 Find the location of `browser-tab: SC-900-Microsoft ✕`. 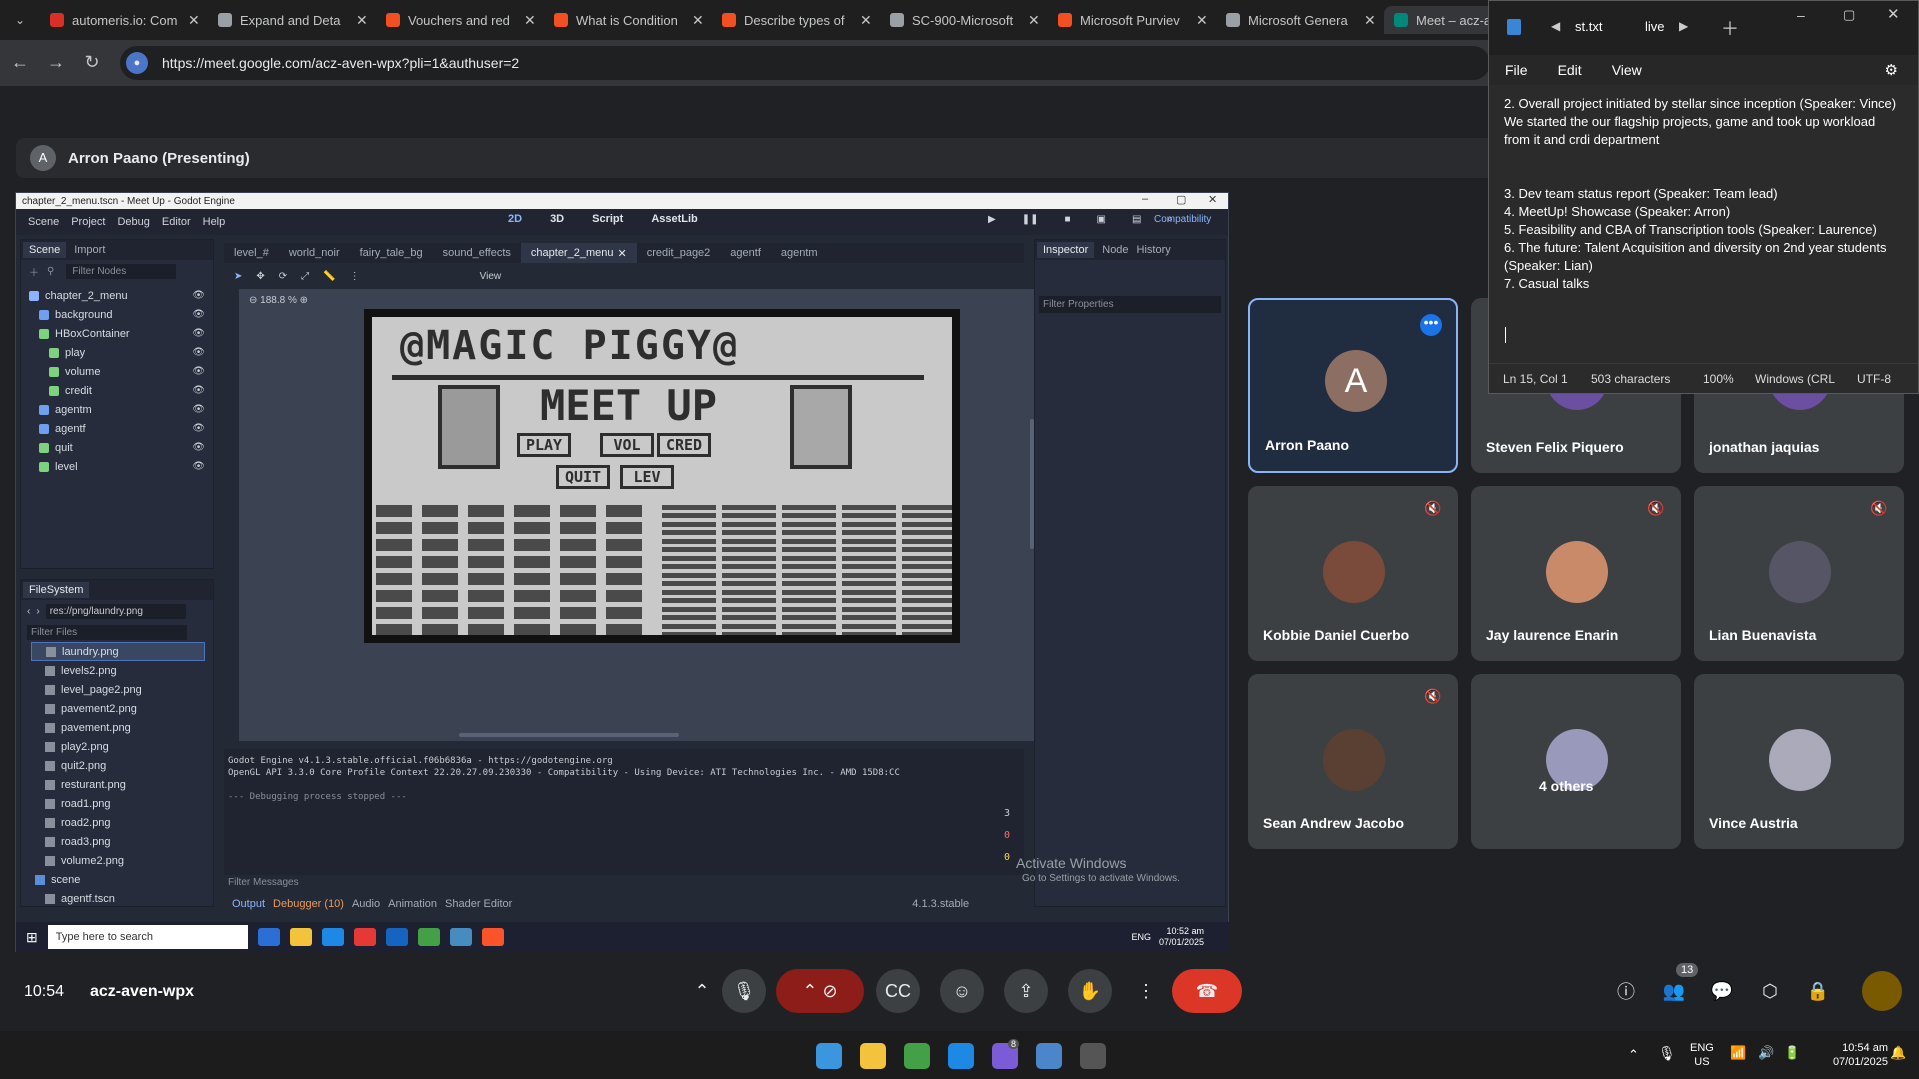

browser-tab: SC-900-Microsoft ✕ is located at coordinates (960, 20).